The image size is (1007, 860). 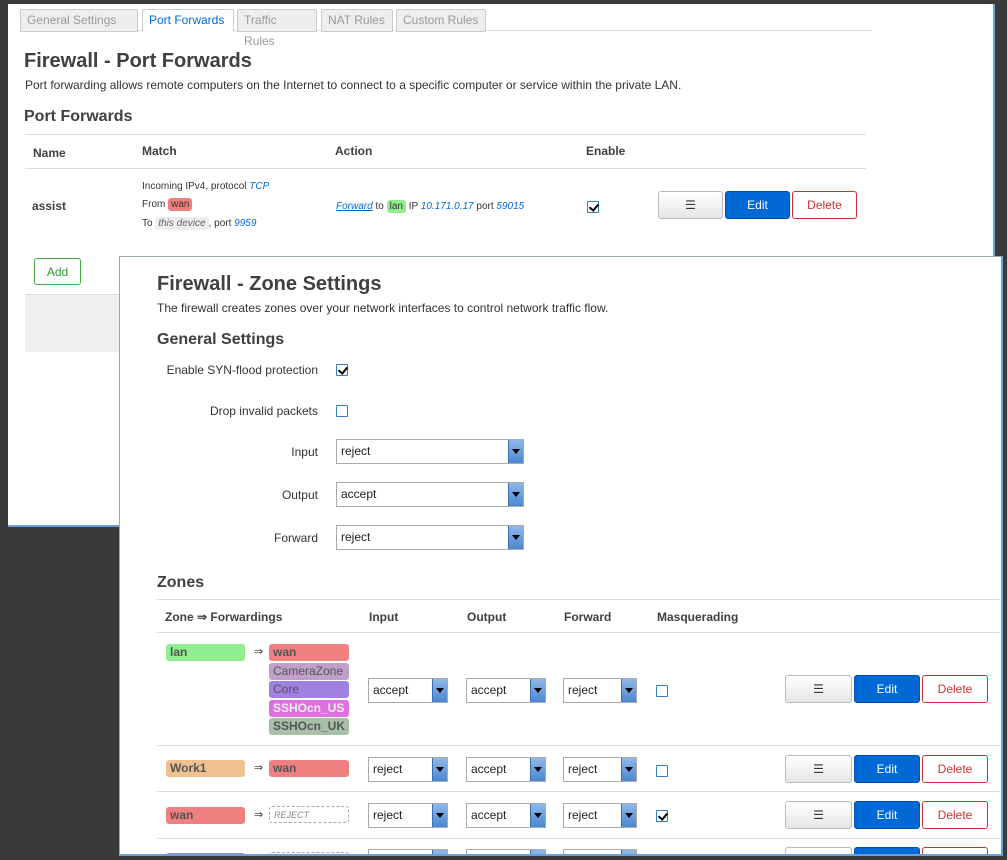 What do you see at coordinates (441, 20) in the screenshot?
I see `tab-custom-rules: Custom Rules` at bounding box center [441, 20].